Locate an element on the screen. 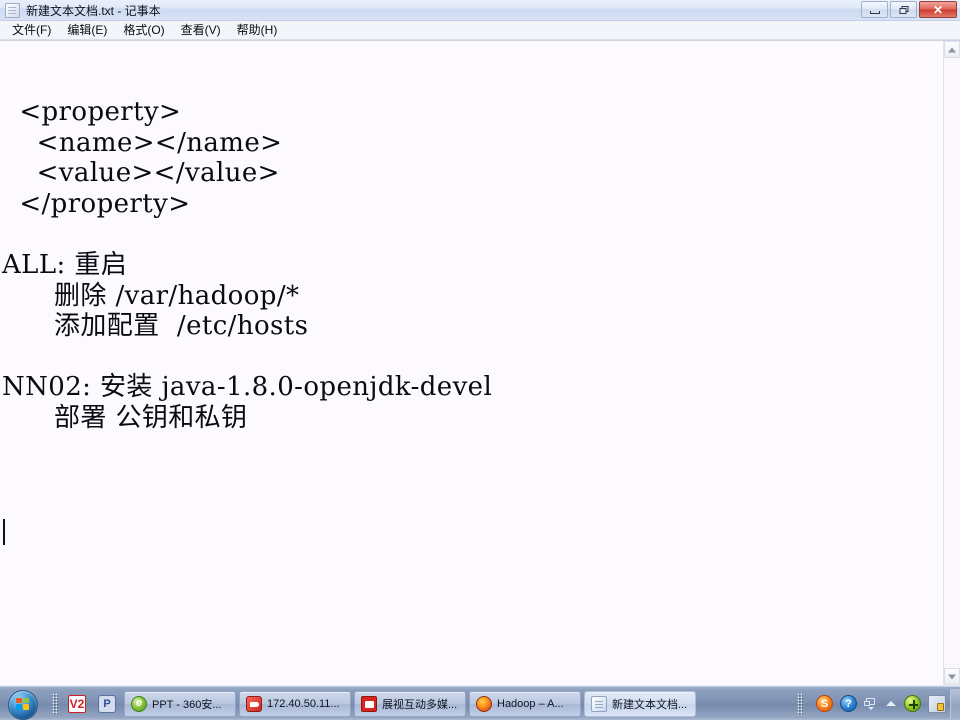 The height and width of the screenshot is (720, 960). scrollbar-track is located at coordinates (952, 363).